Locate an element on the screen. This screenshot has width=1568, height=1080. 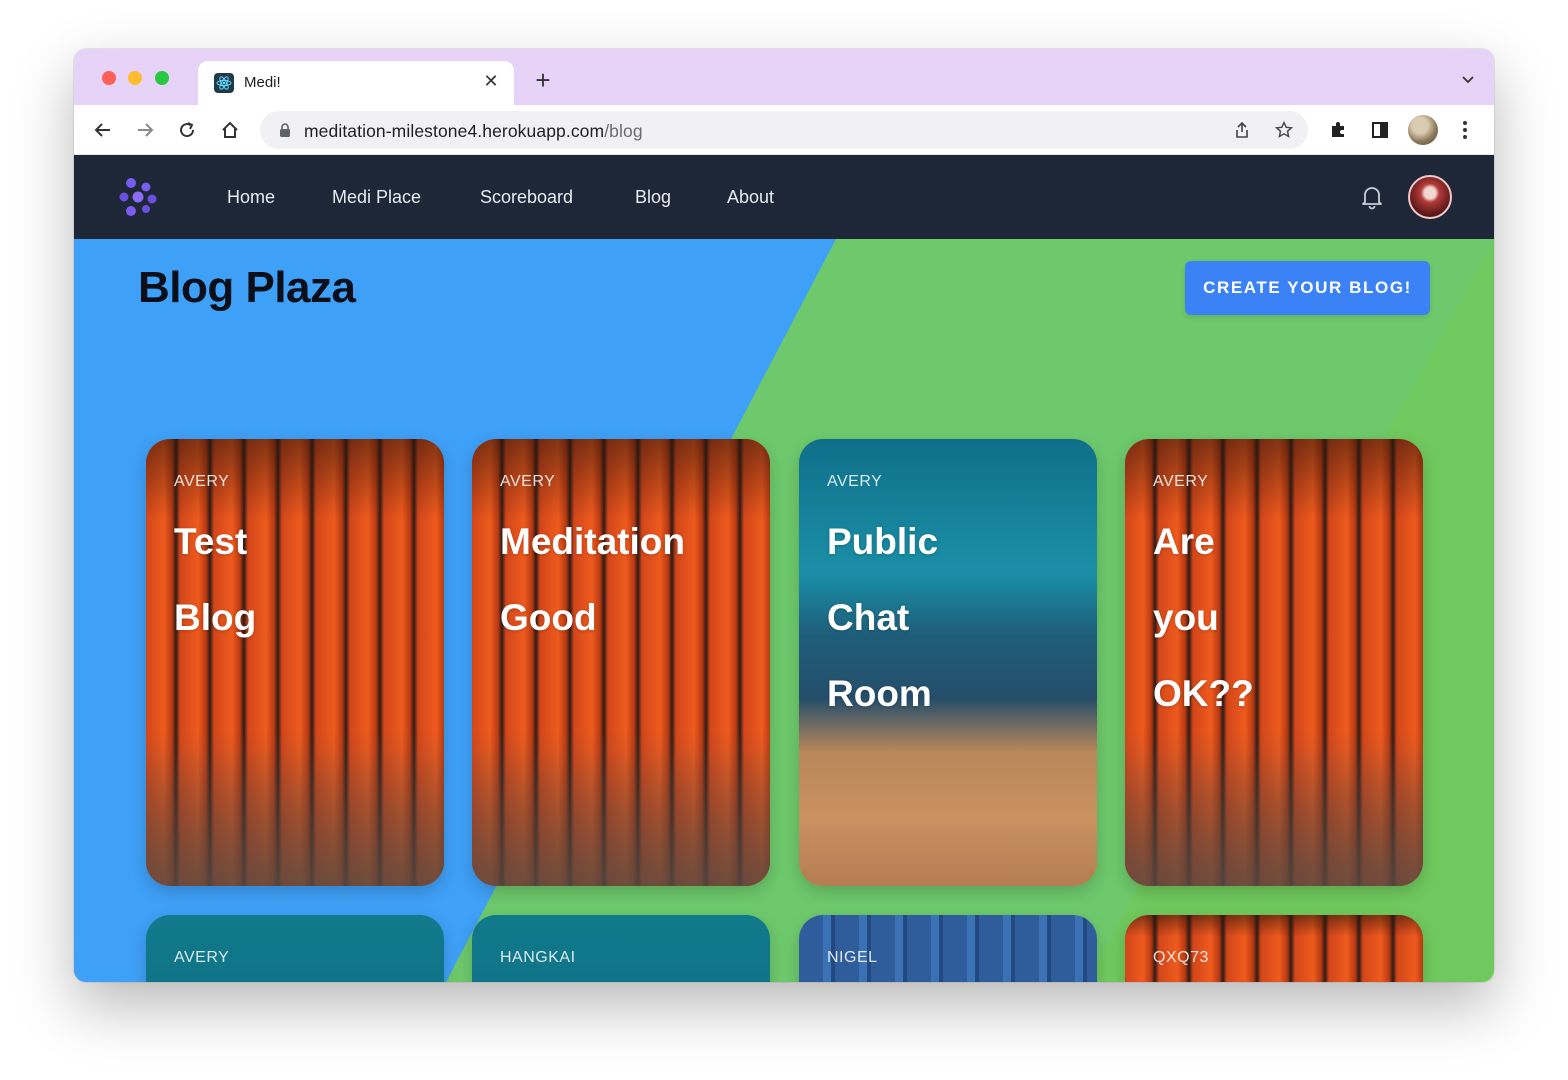
card-title-word: Room is located at coordinates (879, 693).